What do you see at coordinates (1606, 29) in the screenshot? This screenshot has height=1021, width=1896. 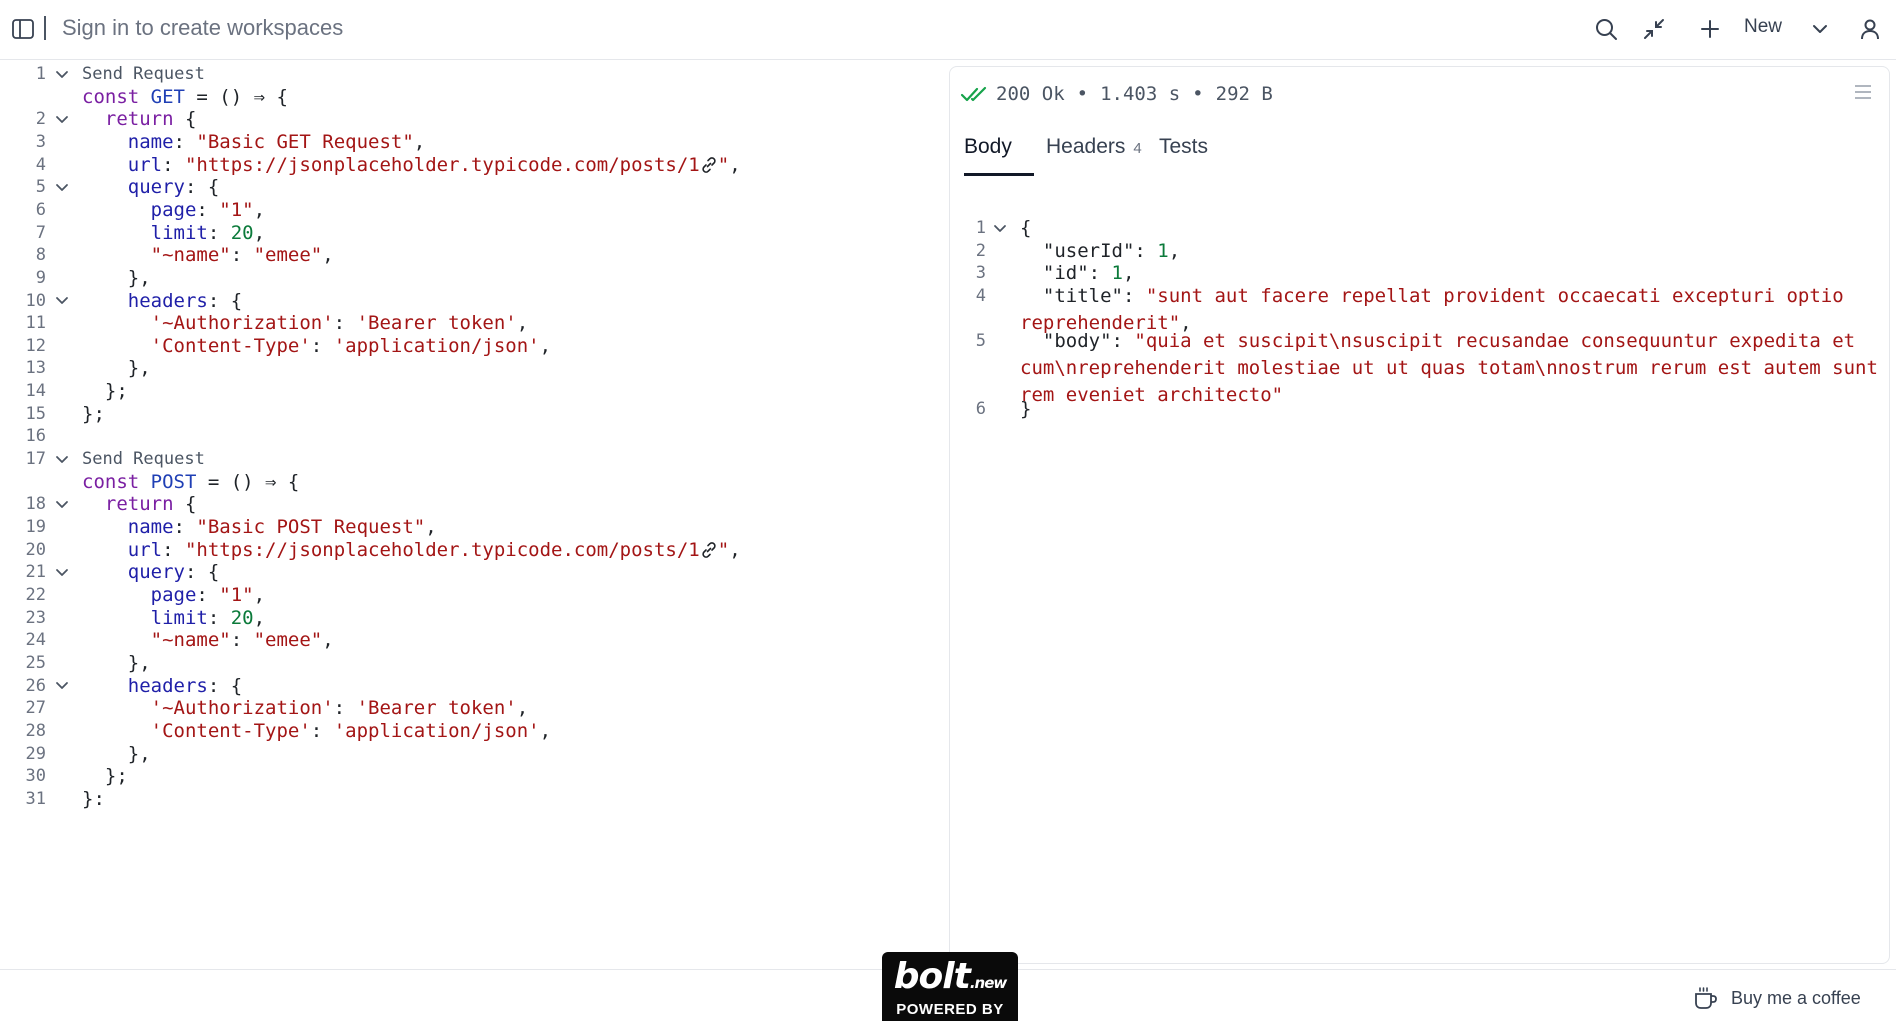 I see `search-icon` at bounding box center [1606, 29].